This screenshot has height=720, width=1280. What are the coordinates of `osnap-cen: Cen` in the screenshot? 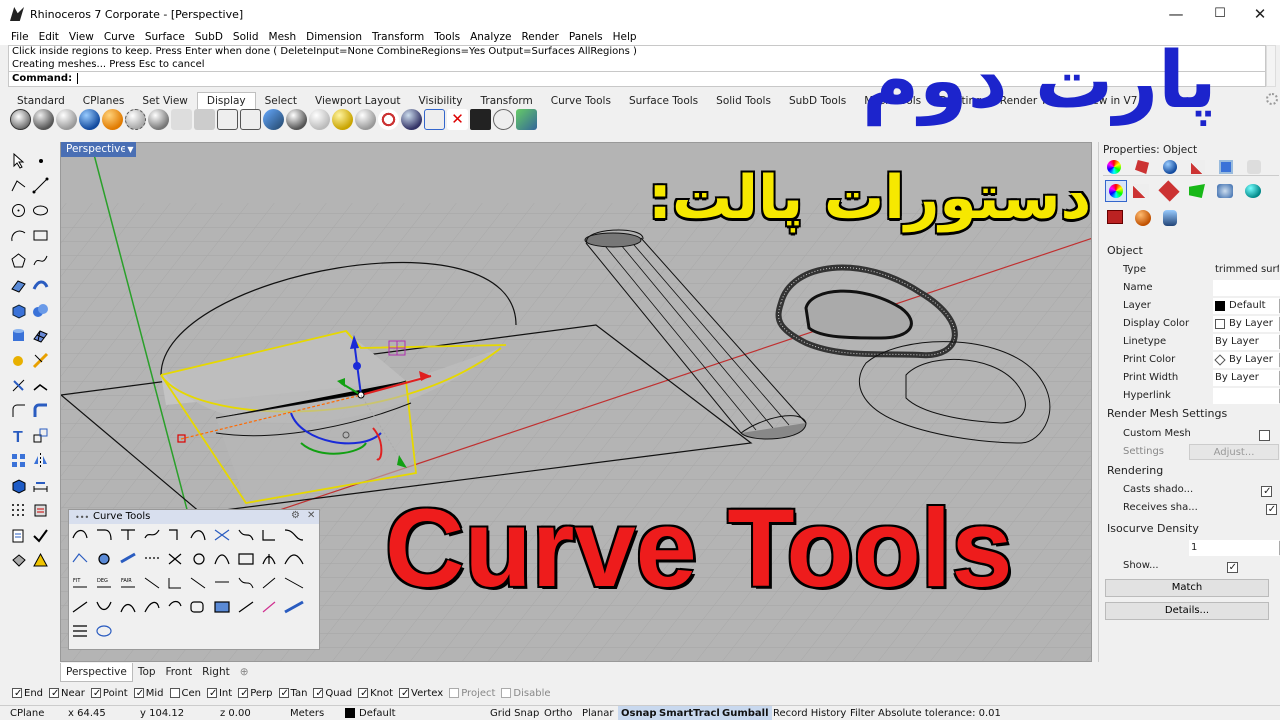 It's located at (185, 694).